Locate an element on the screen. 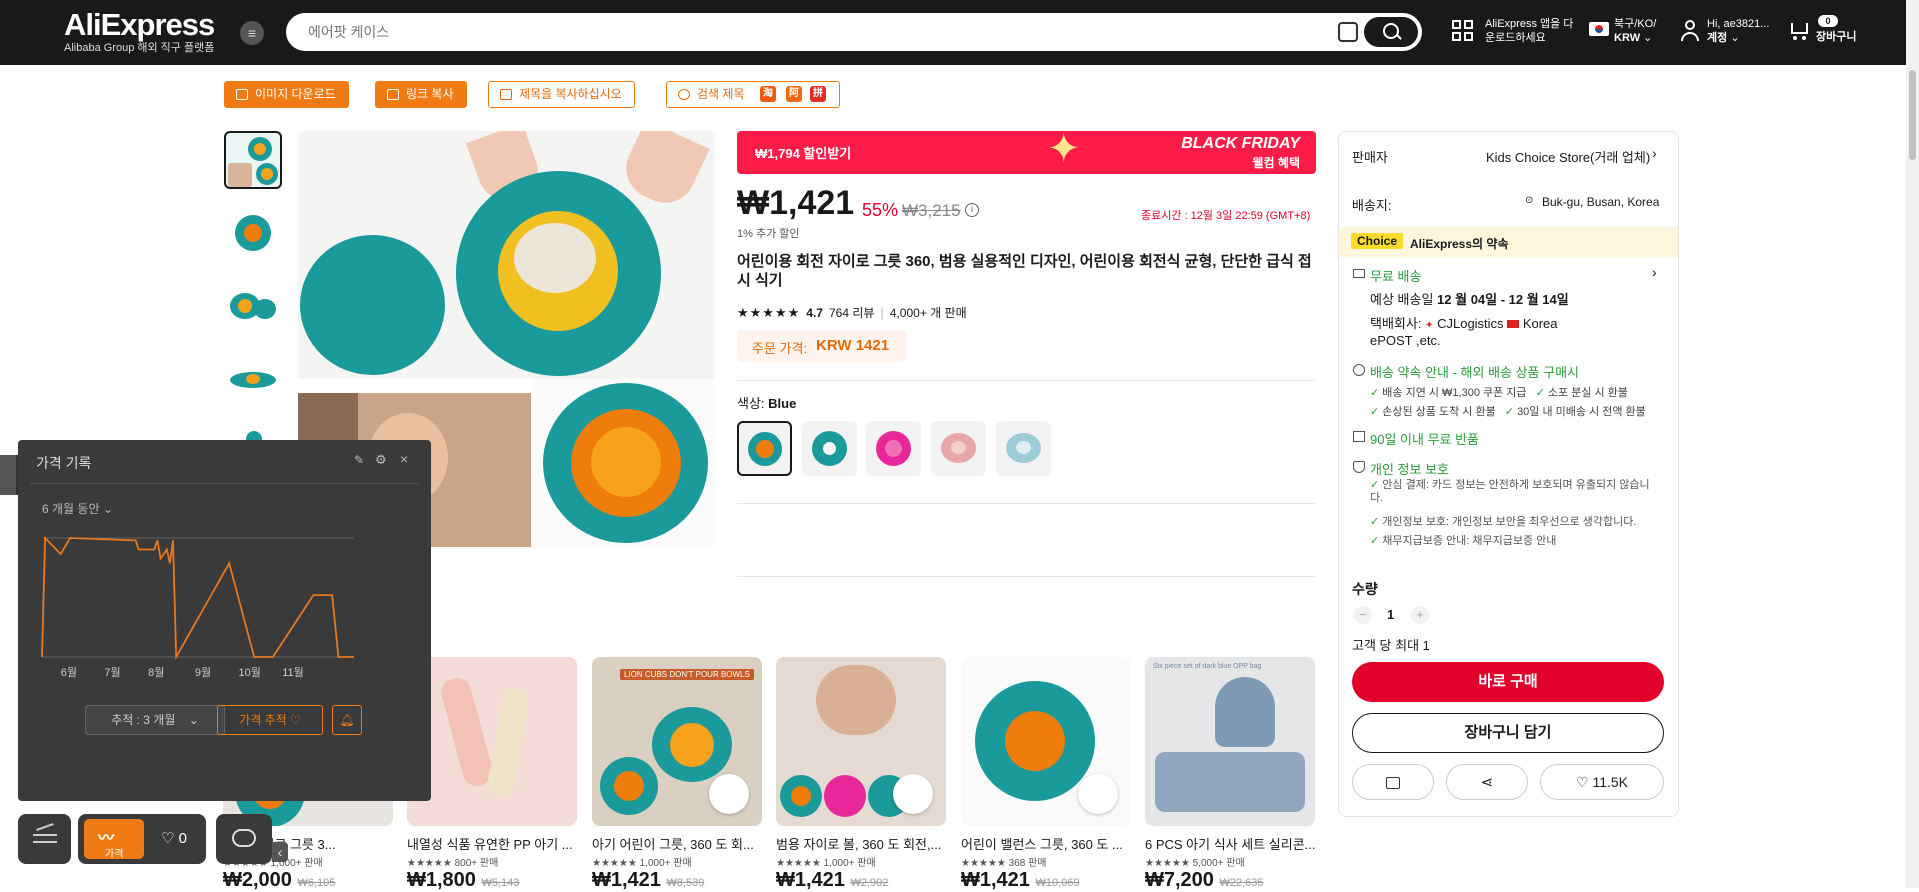  privacy-title: 개인 정보 보호 is located at coordinates (1409, 468).